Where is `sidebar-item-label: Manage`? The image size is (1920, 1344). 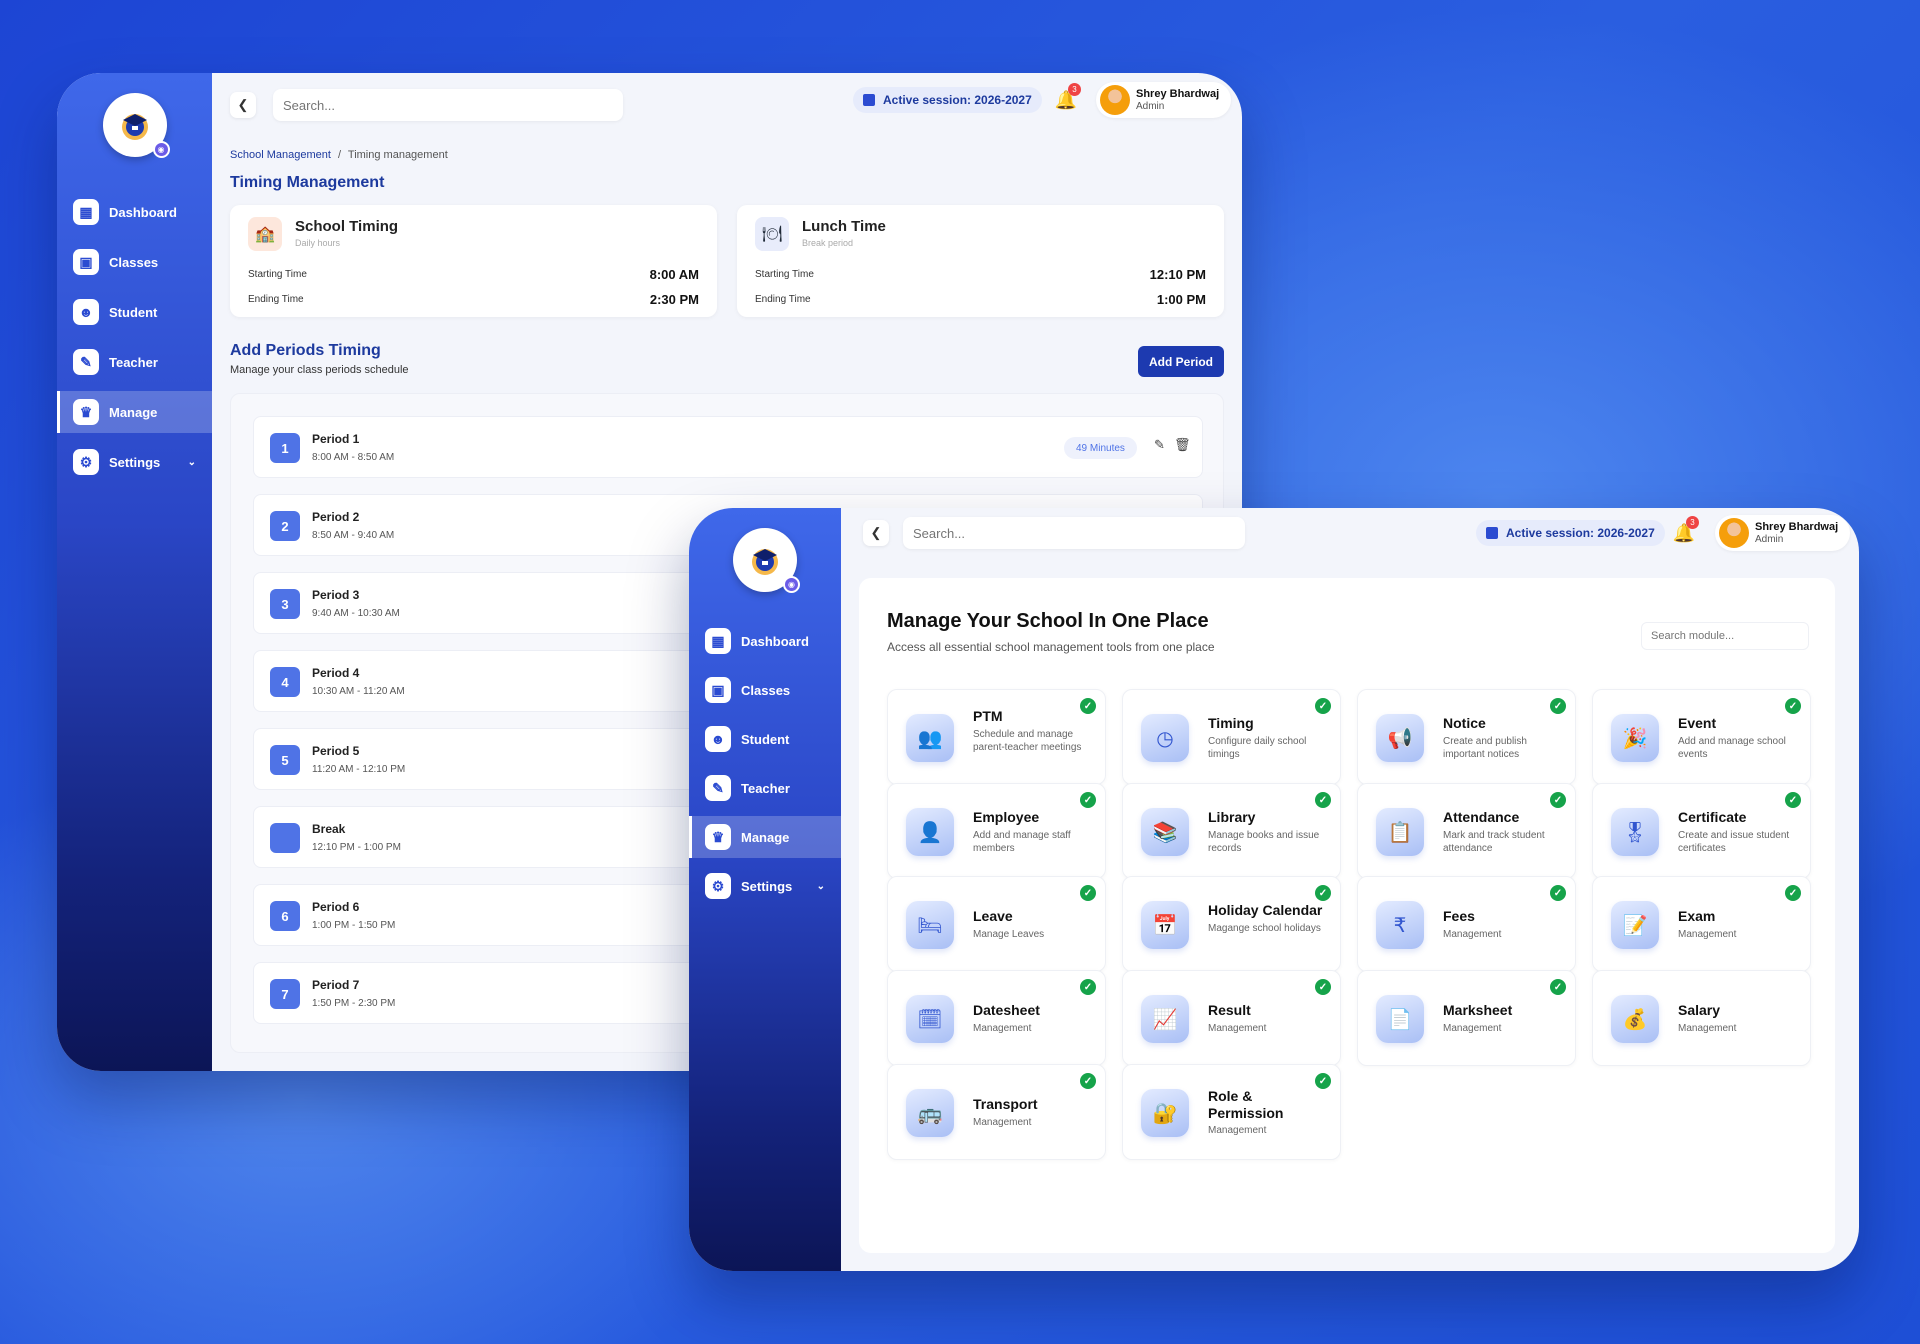 sidebar-item-label: Manage is located at coordinates (765, 837).